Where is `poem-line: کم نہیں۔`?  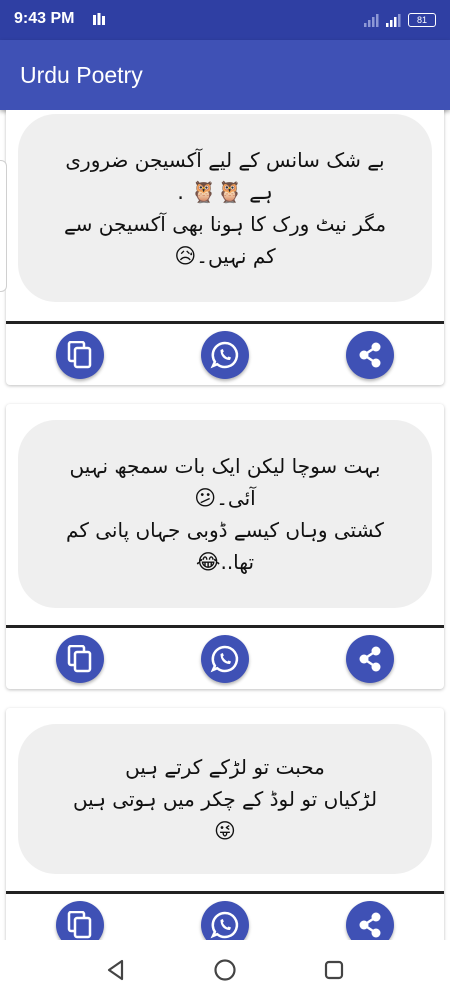
poem-line: کم نہیں۔ is located at coordinates (236, 256).